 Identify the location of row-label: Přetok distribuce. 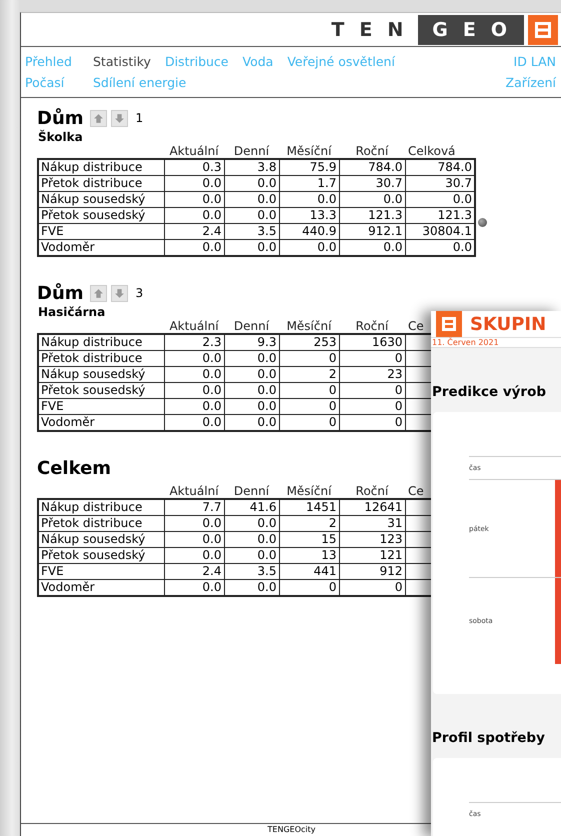
(101, 184).